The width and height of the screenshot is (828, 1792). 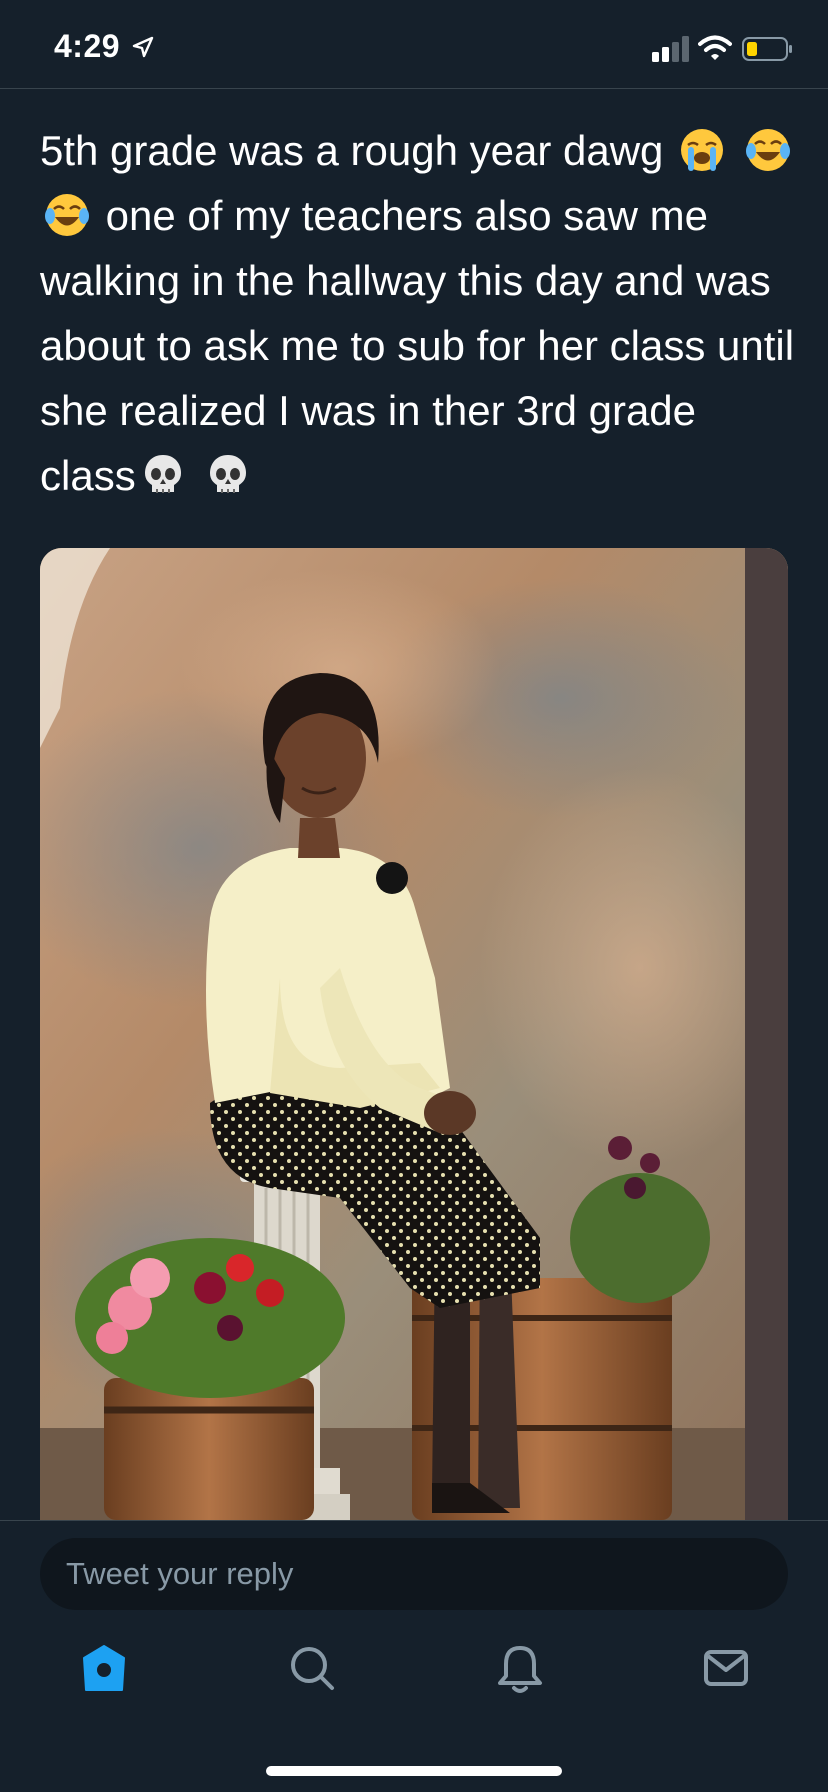 I want to click on home-icon, so click(x=104, y=1668).